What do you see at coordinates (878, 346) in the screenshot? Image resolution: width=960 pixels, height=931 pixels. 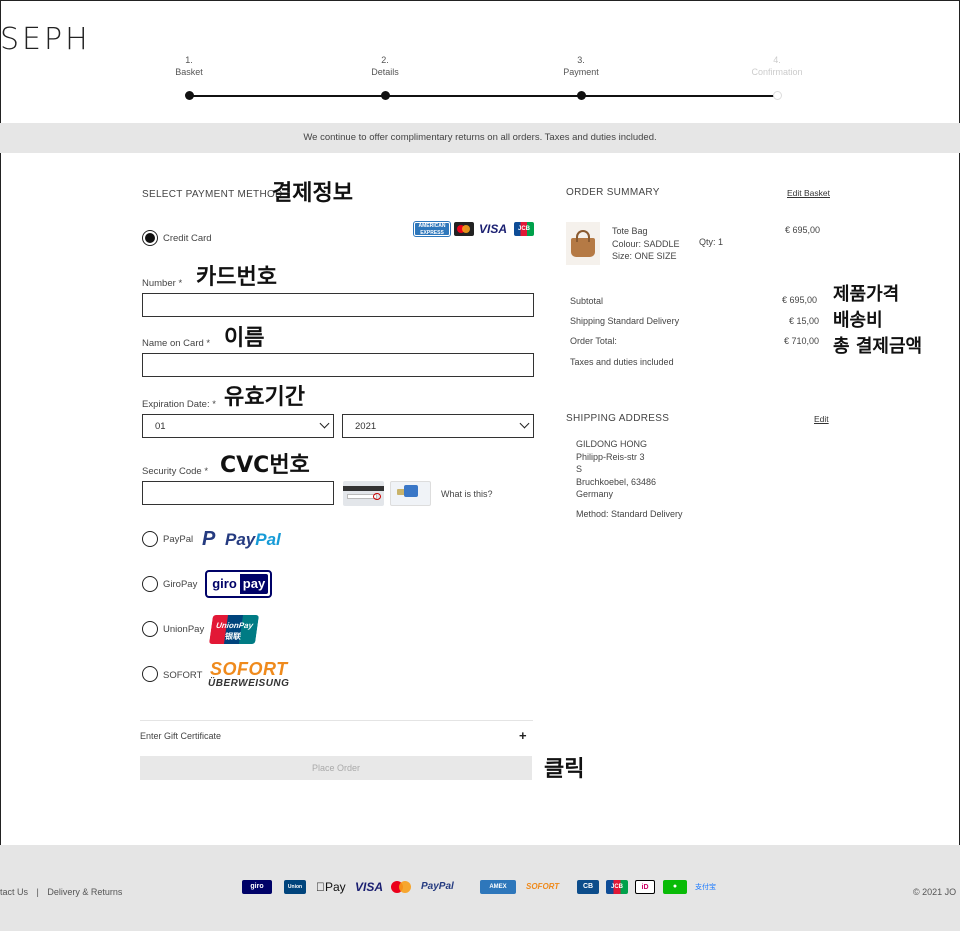 I see `annotation-total: 총 결제금액` at bounding box center [878, 346].